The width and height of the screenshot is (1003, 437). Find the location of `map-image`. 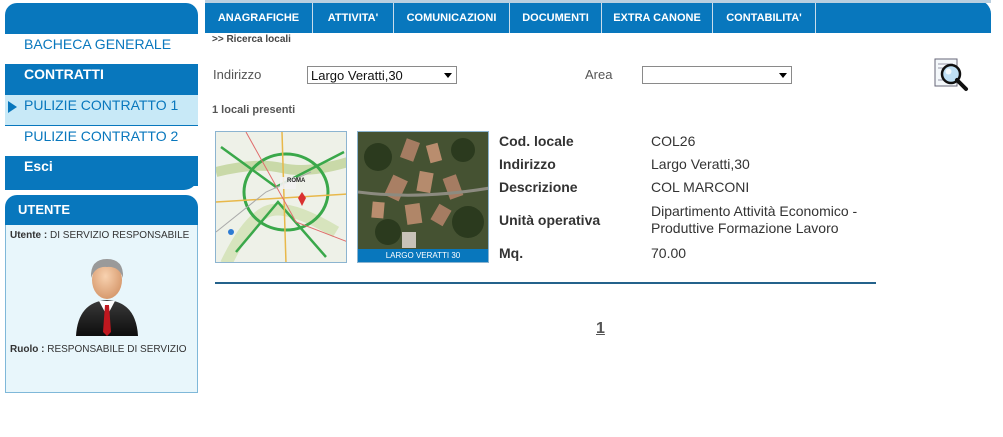

map-image is located at coordinates (281, 197).